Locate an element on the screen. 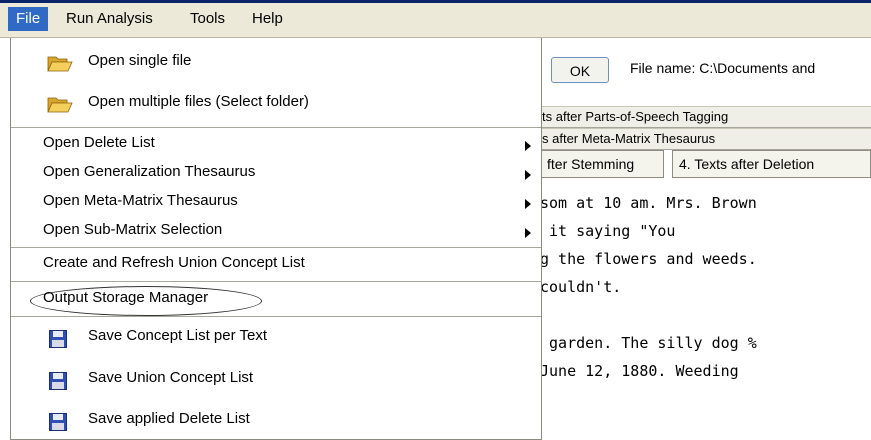 This screenshot has height=440, width=871. menu-file: File is located at coordinates (28, 19).